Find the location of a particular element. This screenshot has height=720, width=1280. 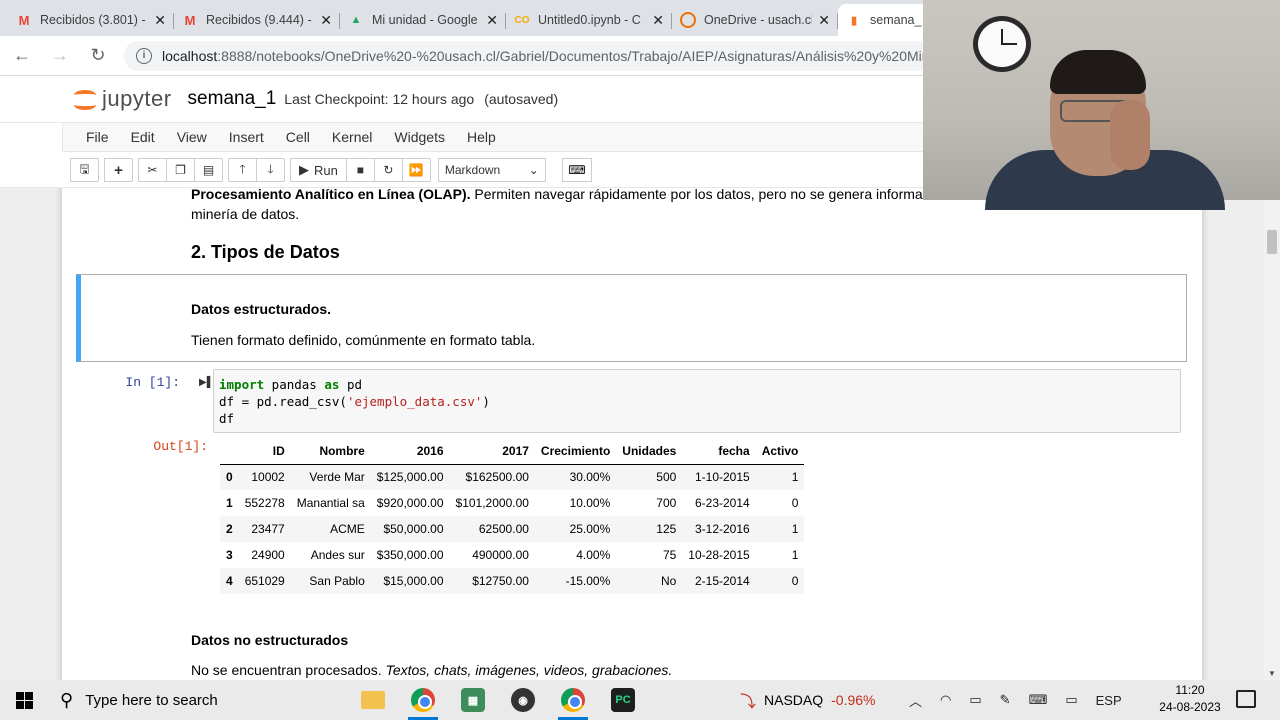

stock-widget: ⤵ NASDAQ -0.96% is located at coordinates (808, 700).